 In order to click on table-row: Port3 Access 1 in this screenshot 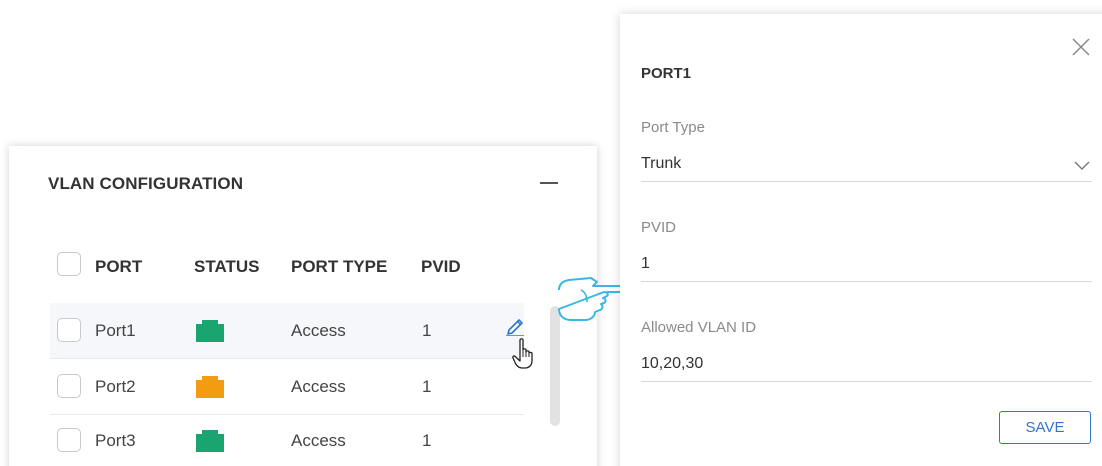, I will do `click(287, 440)`.